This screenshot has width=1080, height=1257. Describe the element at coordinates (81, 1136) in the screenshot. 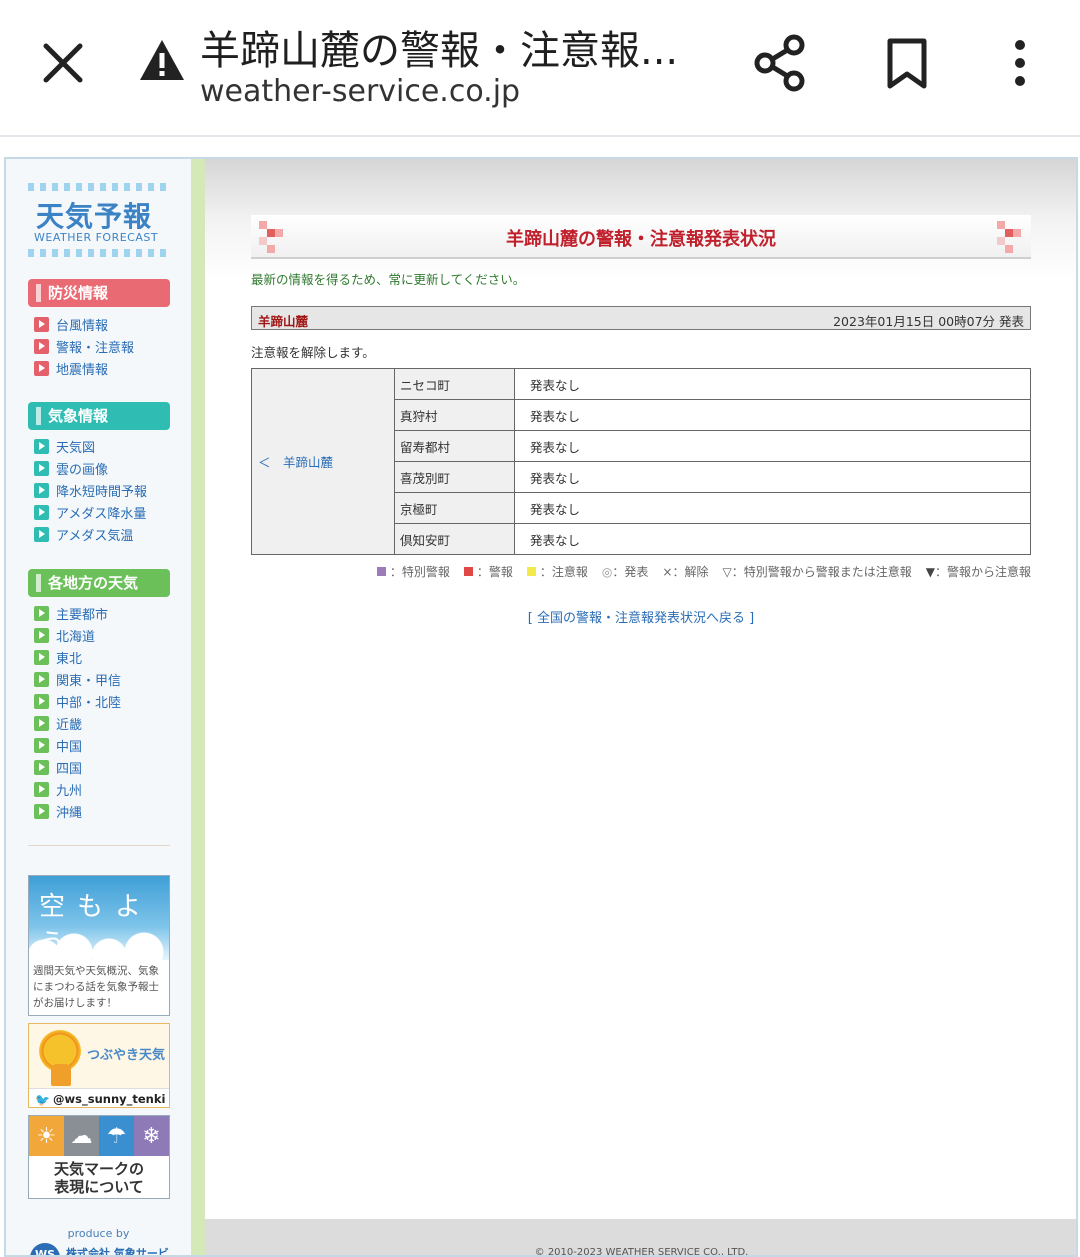

I see `cloud-icon: ☁` at that location.